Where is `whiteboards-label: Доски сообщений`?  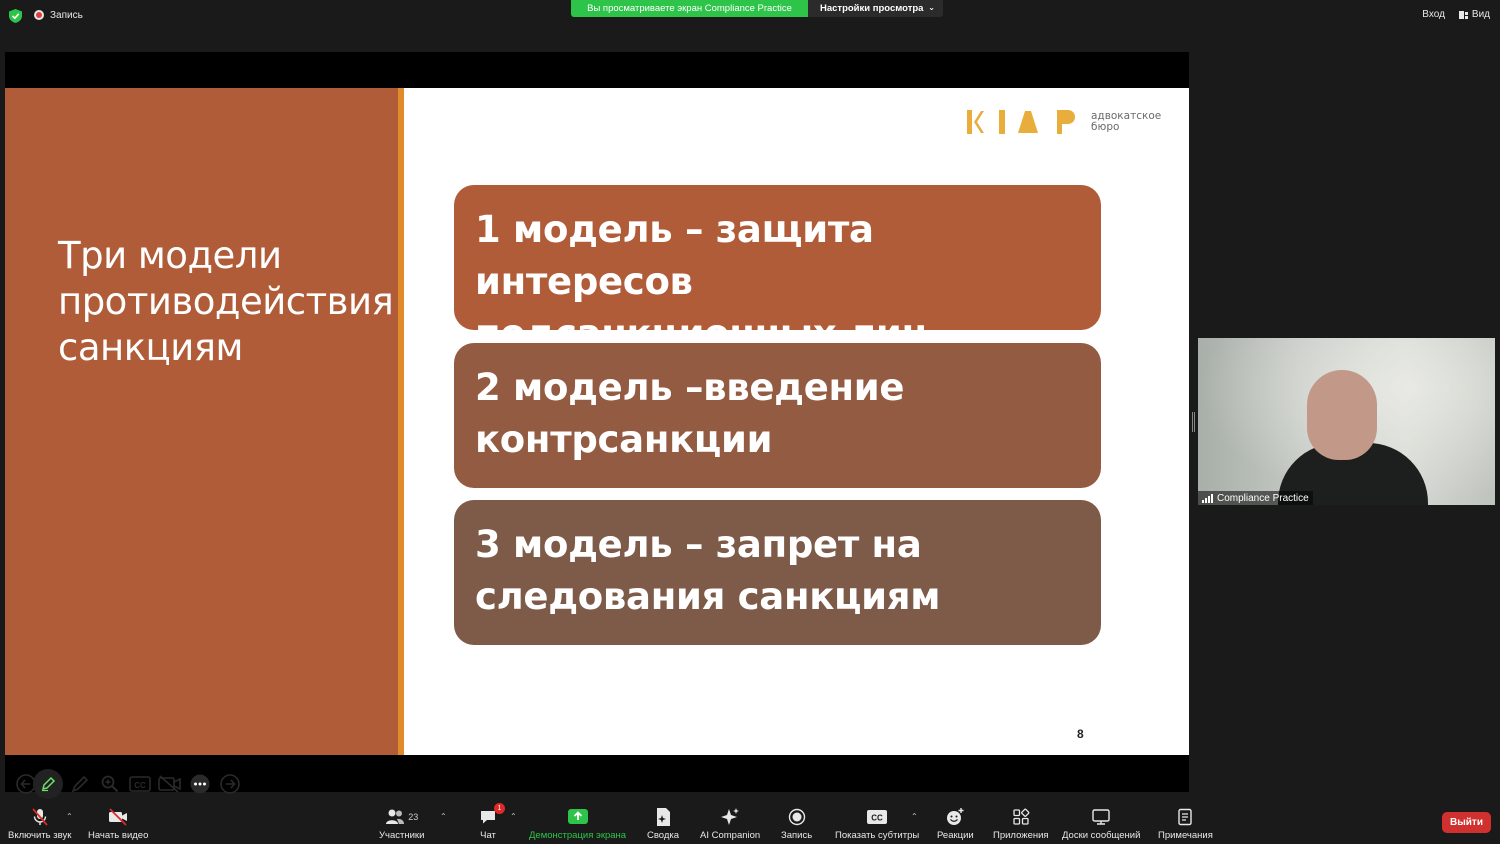 whiteboards-label: Доски сообщений is located at coordinates (1101, 835).